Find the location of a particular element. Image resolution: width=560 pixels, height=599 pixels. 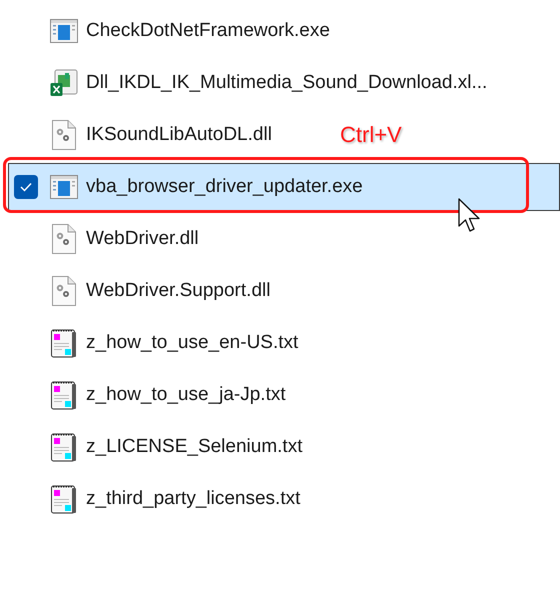

file-name: CheckDotNetFramework.exe is located at coordinates (208, 30).